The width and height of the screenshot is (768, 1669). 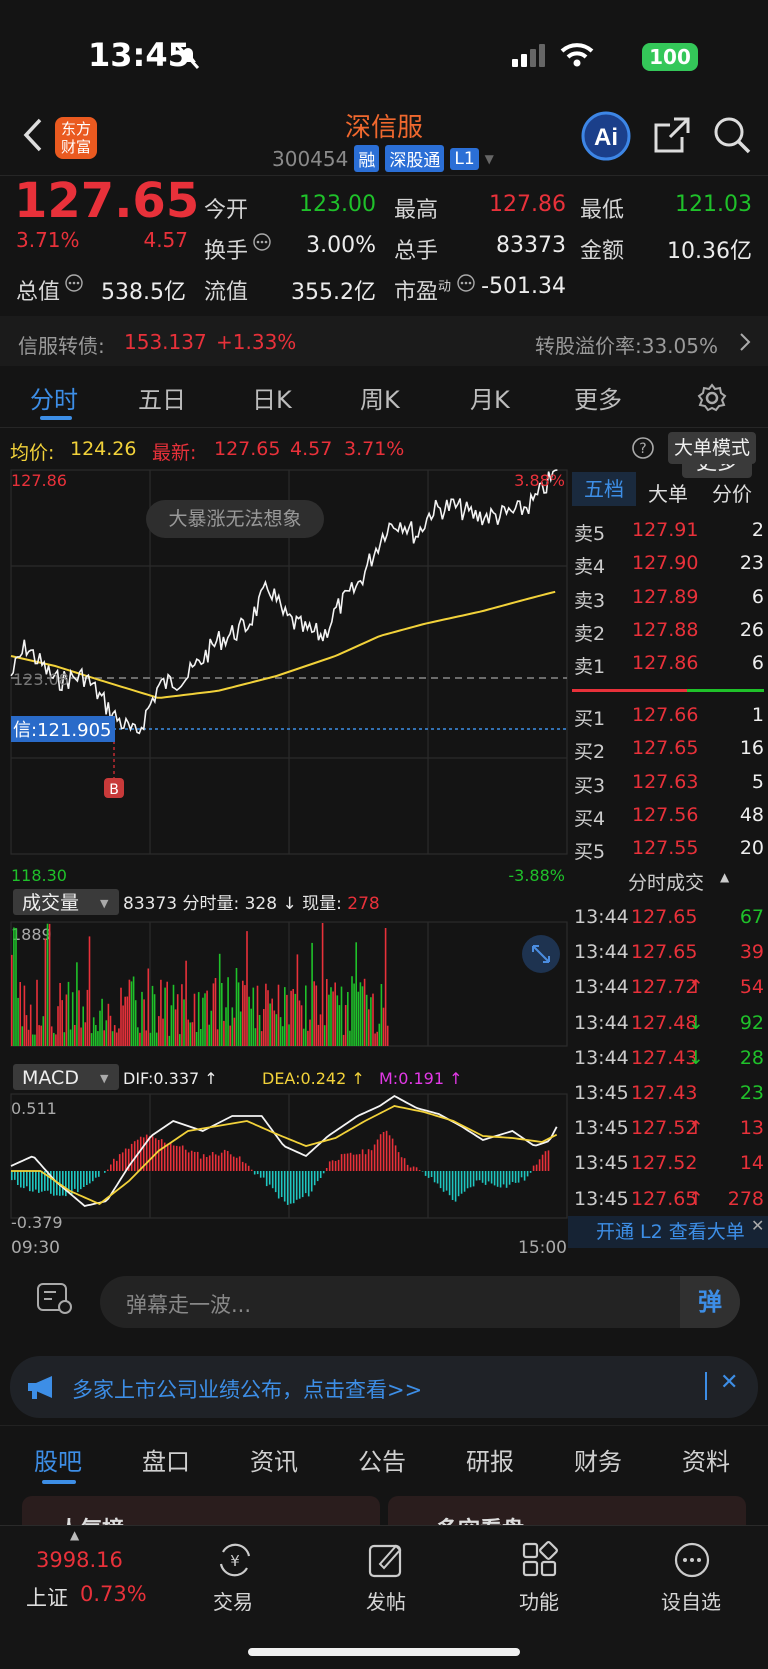 What do you see at coordinates (540, 1560) in the screenshot?
I see `function-icon` at bounding box center [540, 1560].